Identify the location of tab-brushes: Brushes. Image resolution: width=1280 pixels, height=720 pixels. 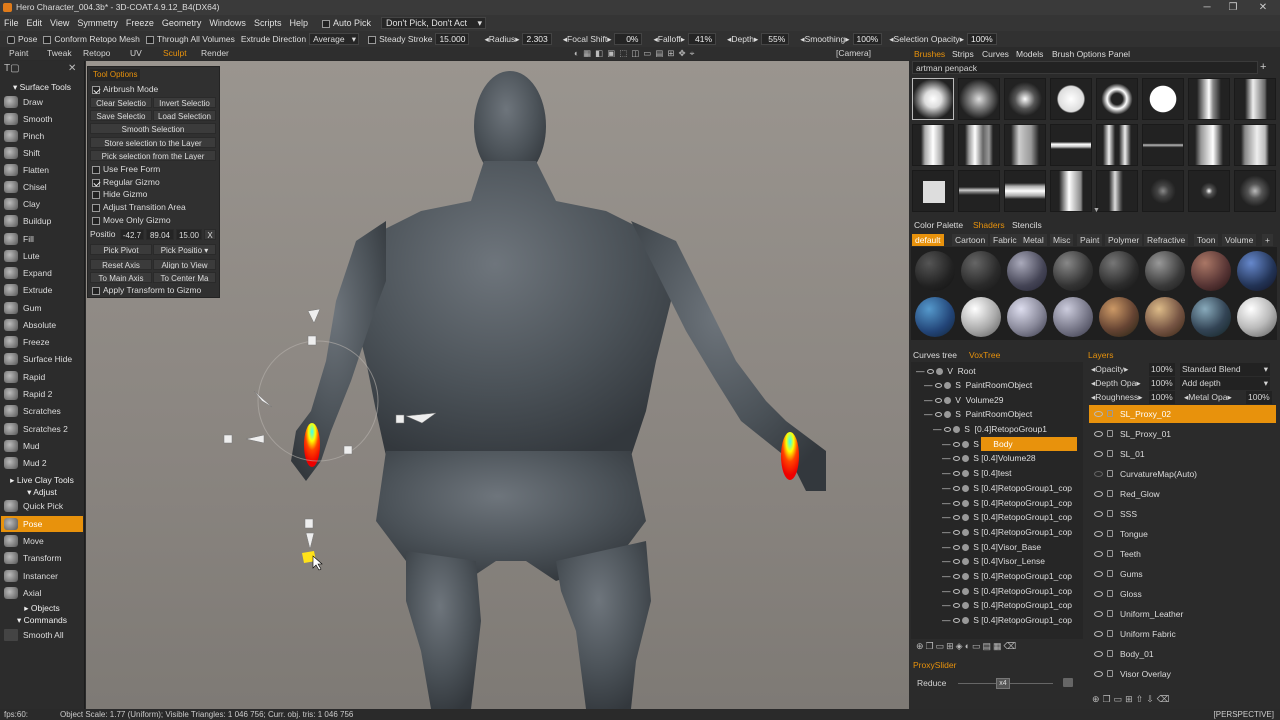
(929, 54).